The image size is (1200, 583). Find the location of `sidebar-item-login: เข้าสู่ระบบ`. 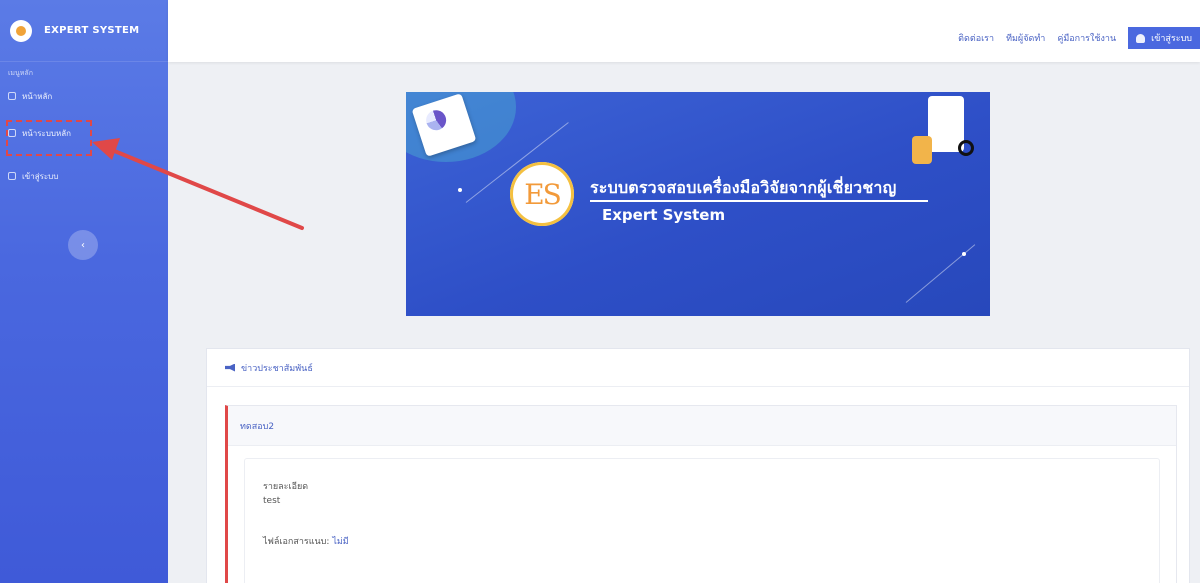

sidebar-item-login: เข้าสู่ระบบ is located at coordinates (33, 176).